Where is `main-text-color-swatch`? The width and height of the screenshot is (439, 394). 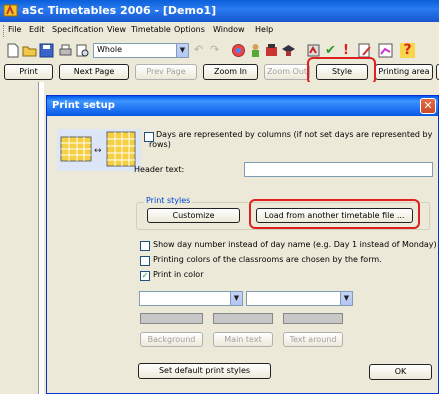
main-text-color-swatch is located at coordinates (243, 318).